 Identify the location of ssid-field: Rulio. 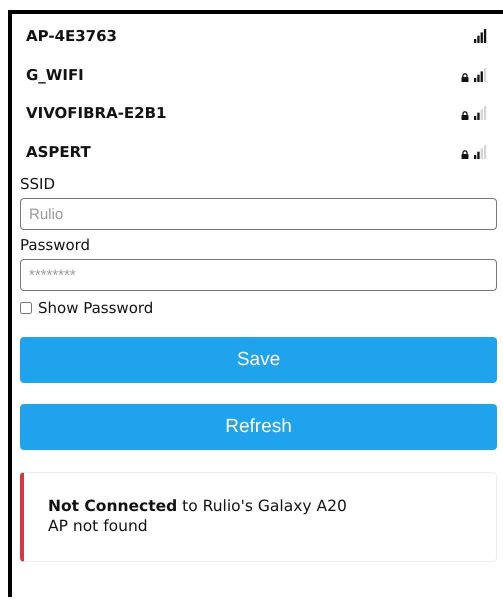
(258, 214).